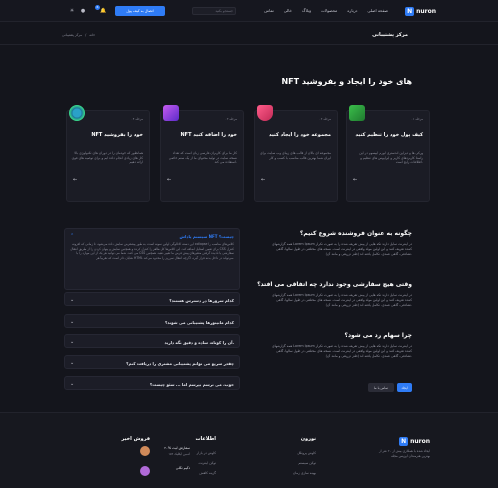 The width and height of the screenshot is (498, 488). Describe the element at coordinates (299, 135) in the screenshot. I see `step-title: مجموعه خود را ایجاد کنید` at that location.